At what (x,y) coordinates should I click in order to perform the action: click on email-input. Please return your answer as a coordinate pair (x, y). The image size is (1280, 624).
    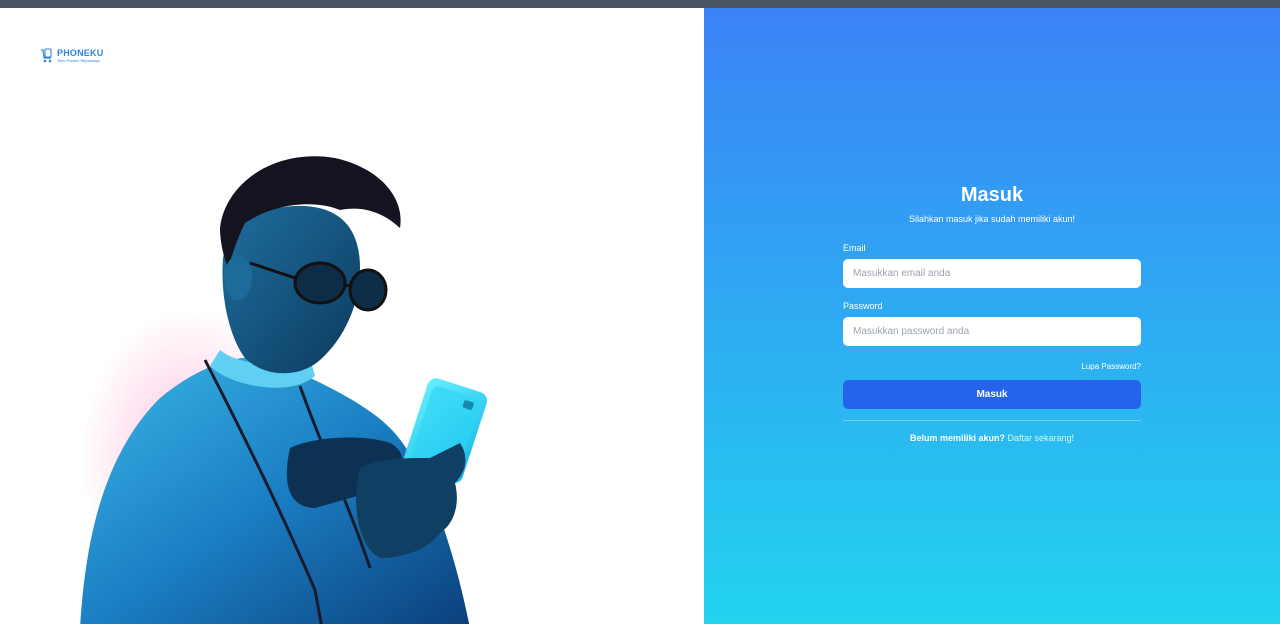
    Looking at the image, I should click on (992, 273).